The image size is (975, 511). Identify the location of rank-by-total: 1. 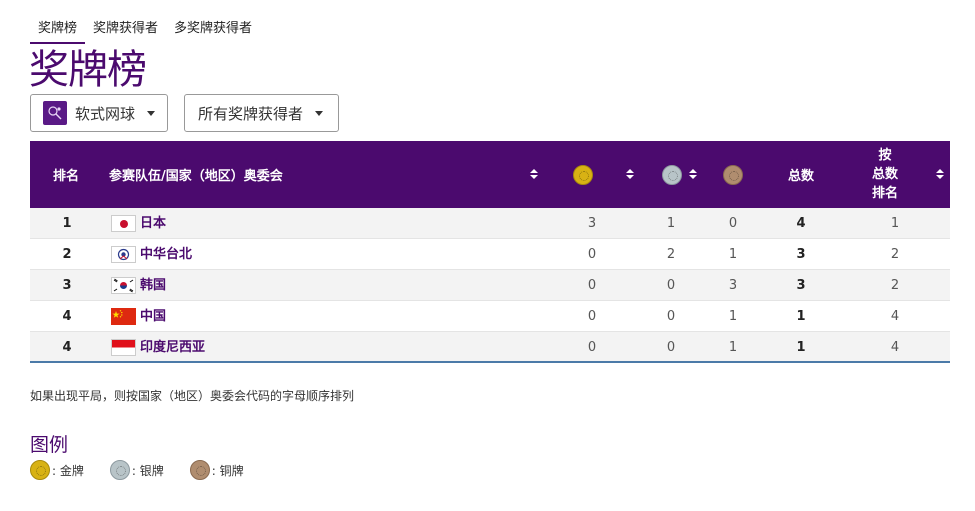
(895, 223).